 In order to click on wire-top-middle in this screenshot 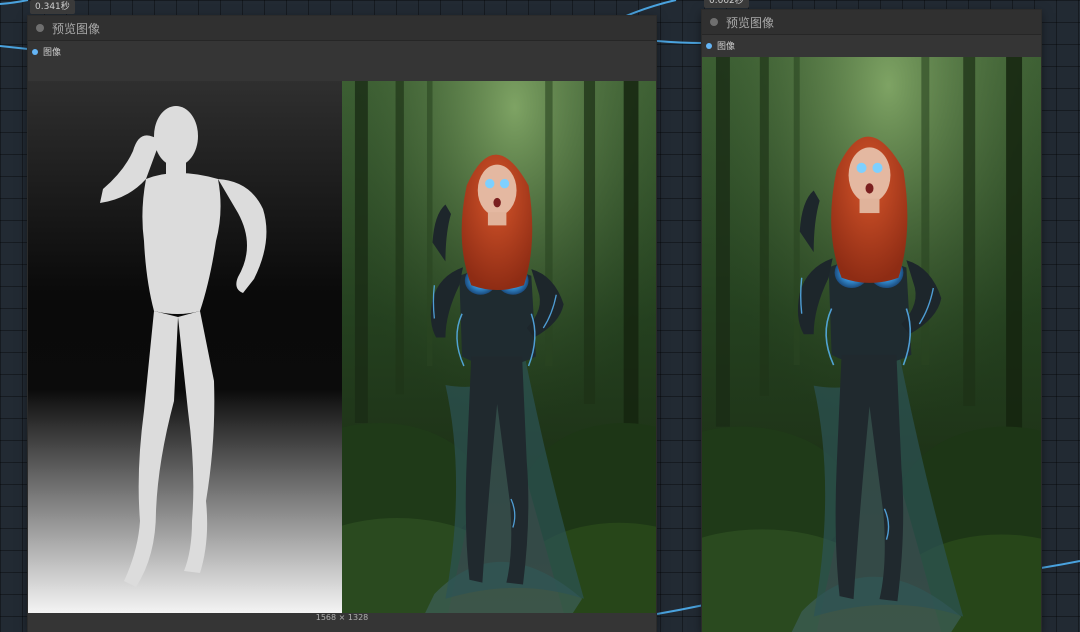, I will do `click(651, 8)`.